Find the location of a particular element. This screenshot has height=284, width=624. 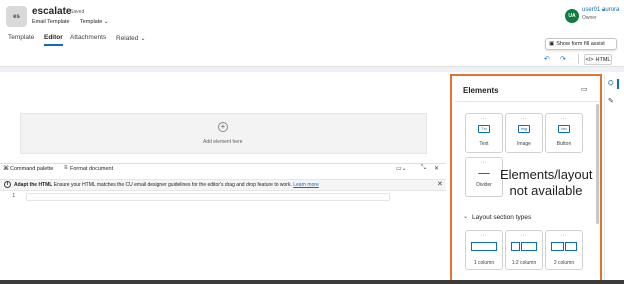

info-title: Adapt the HTML is located at coordinates (33, 185).